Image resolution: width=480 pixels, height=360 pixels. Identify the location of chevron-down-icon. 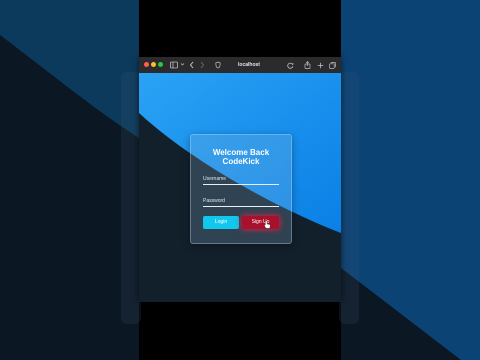
(182, 65).